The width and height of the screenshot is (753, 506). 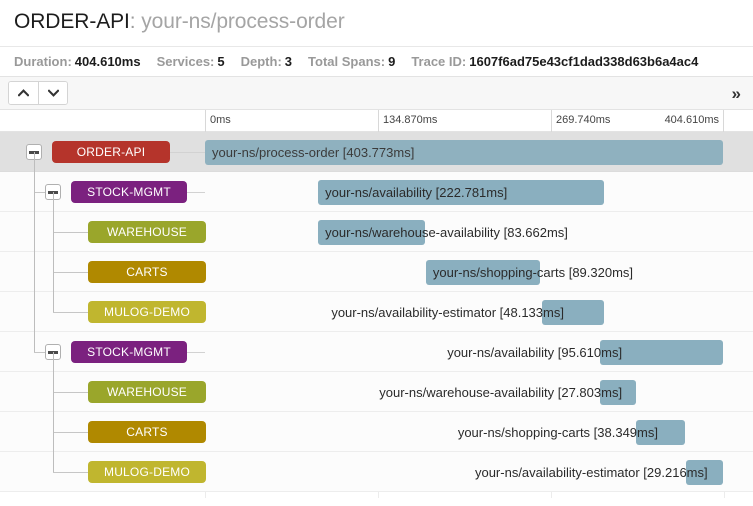 I want to click on span-timeline-cell: your-ns/shopping-carts [89.320ms], so click(x=479, y=272).